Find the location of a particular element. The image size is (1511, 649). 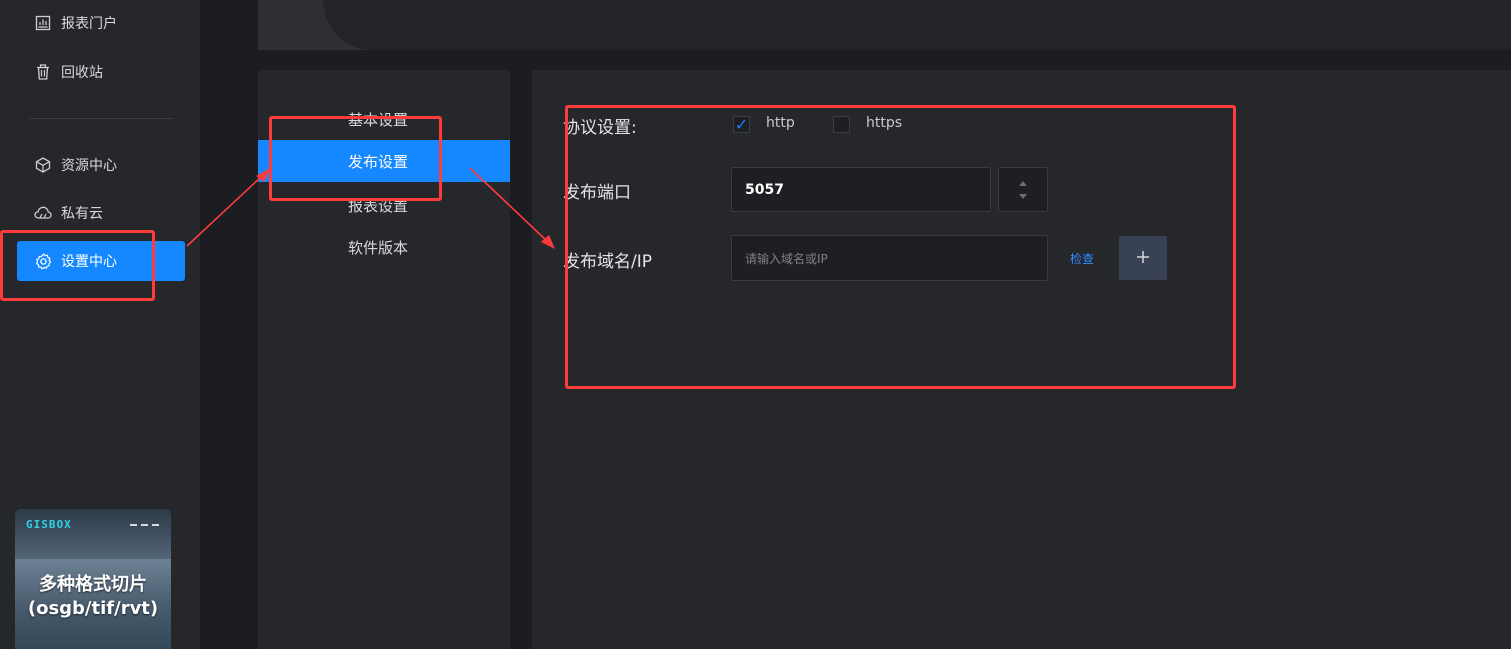

trash-icon is located at coordinates (43, 72).